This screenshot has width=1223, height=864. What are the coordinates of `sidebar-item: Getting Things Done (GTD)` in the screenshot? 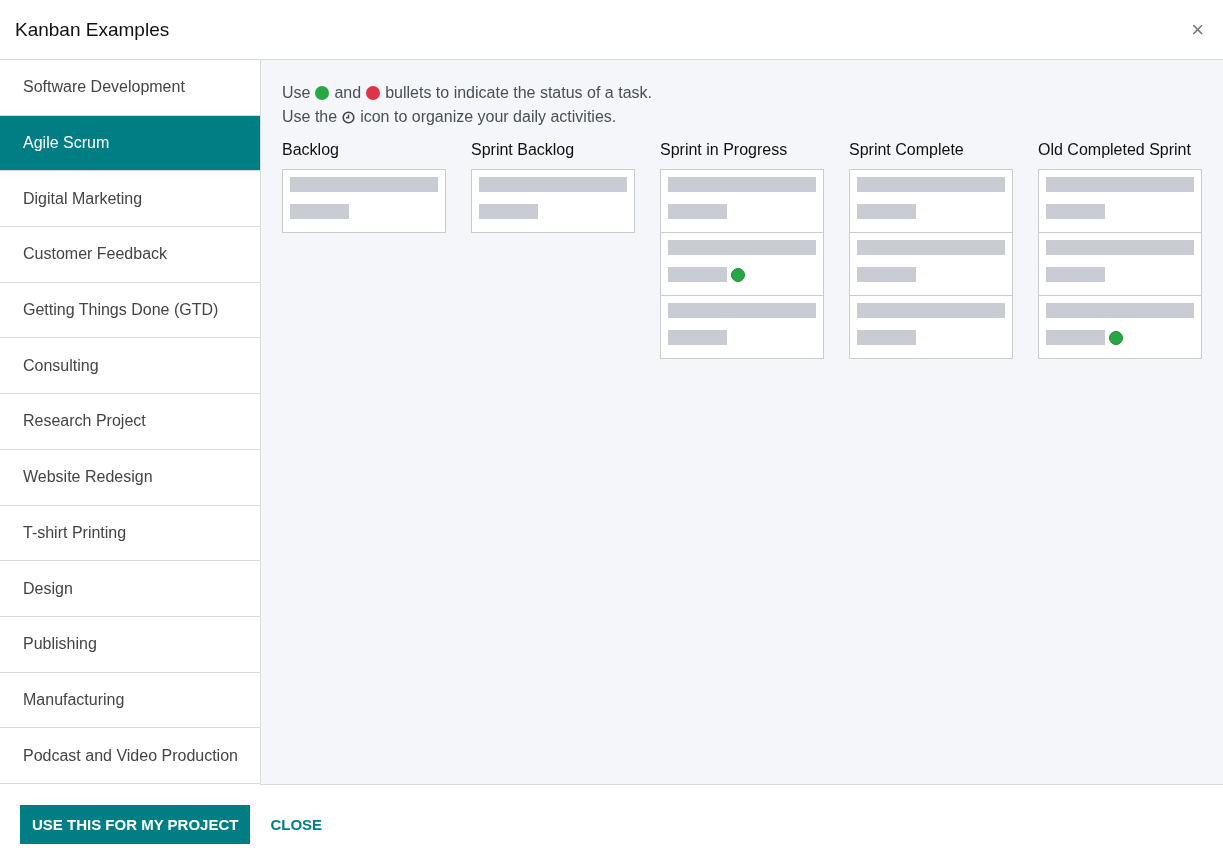 It's located at (130, 310).